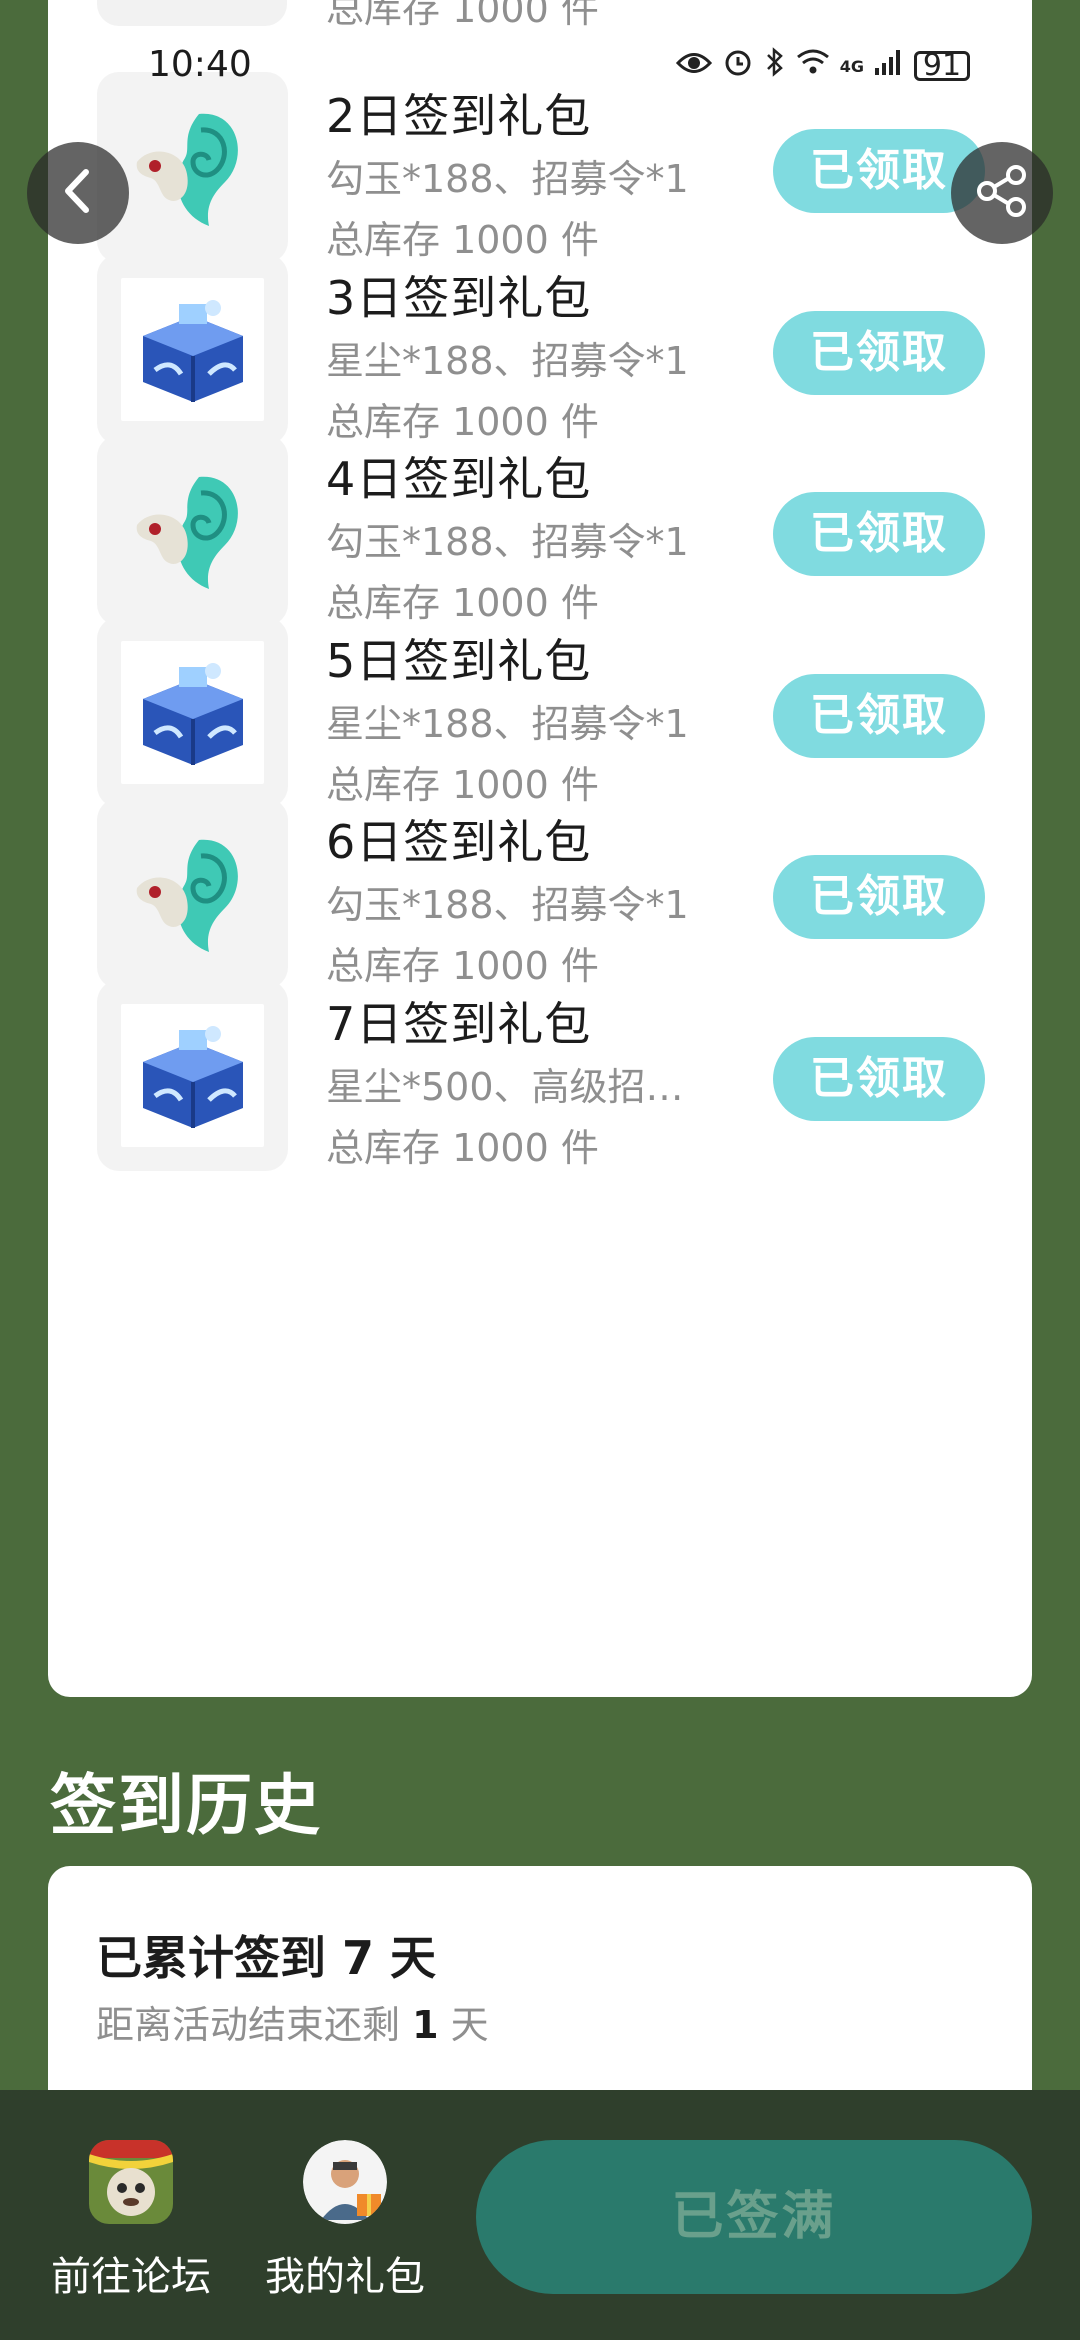 This screenshot has height=2340, width=1080. Describe the element at coordinates (248, 2025) in the screenshot. I see `days-remaining-prefix: 距离活动结束还剩` at that location.